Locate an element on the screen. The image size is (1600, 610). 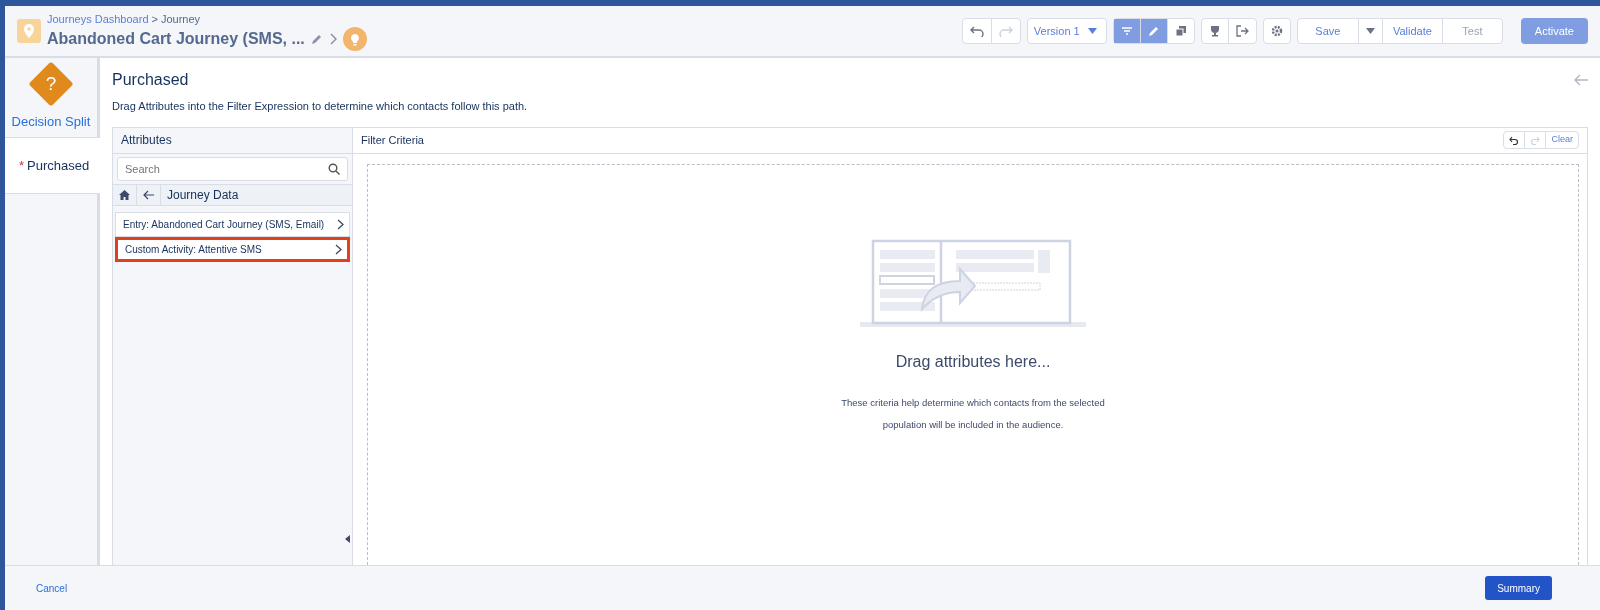
attribute-item: Entry: Abandoned Cart Journey (SMS, Email) is located at coordinates (232, 224).